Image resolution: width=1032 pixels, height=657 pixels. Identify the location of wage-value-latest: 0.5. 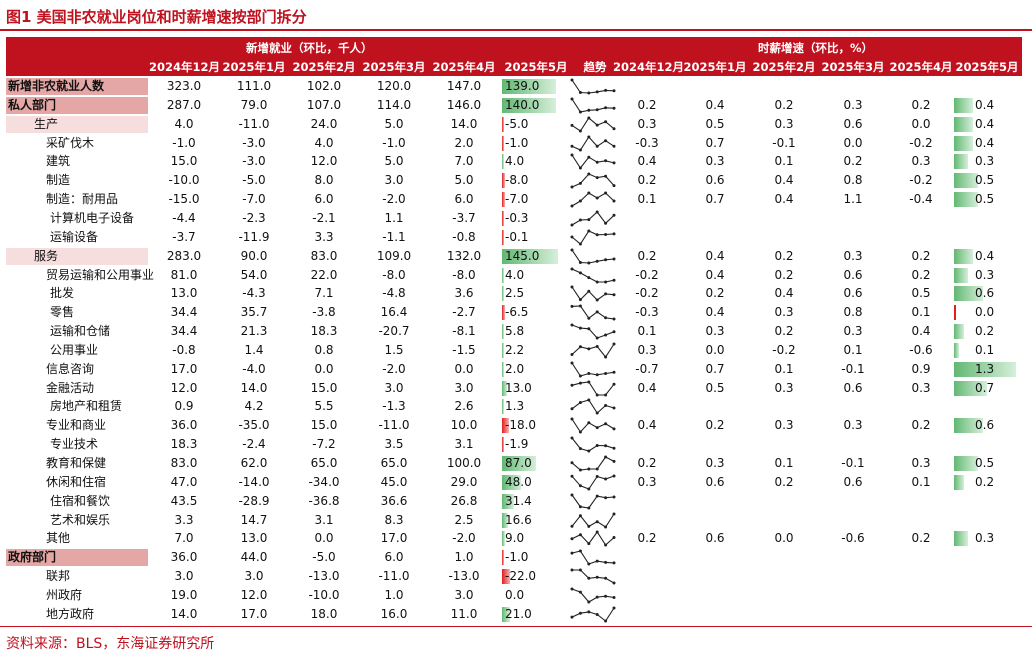
(985, 199).